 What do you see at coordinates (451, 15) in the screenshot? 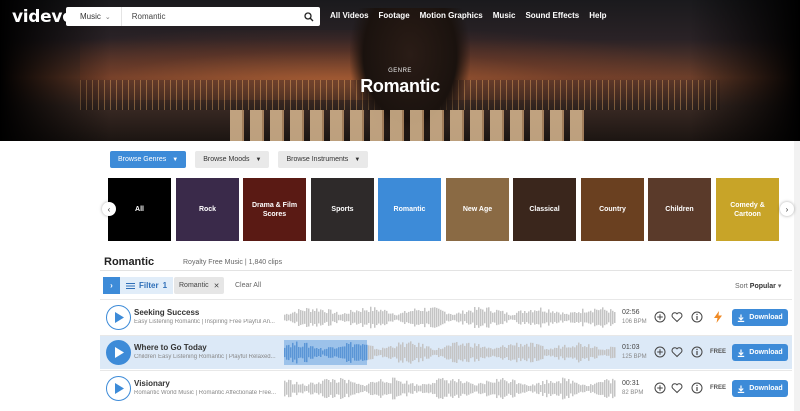
I see `nav-motion-graphics: Motion Graphics` at bounding box center [451, 15].